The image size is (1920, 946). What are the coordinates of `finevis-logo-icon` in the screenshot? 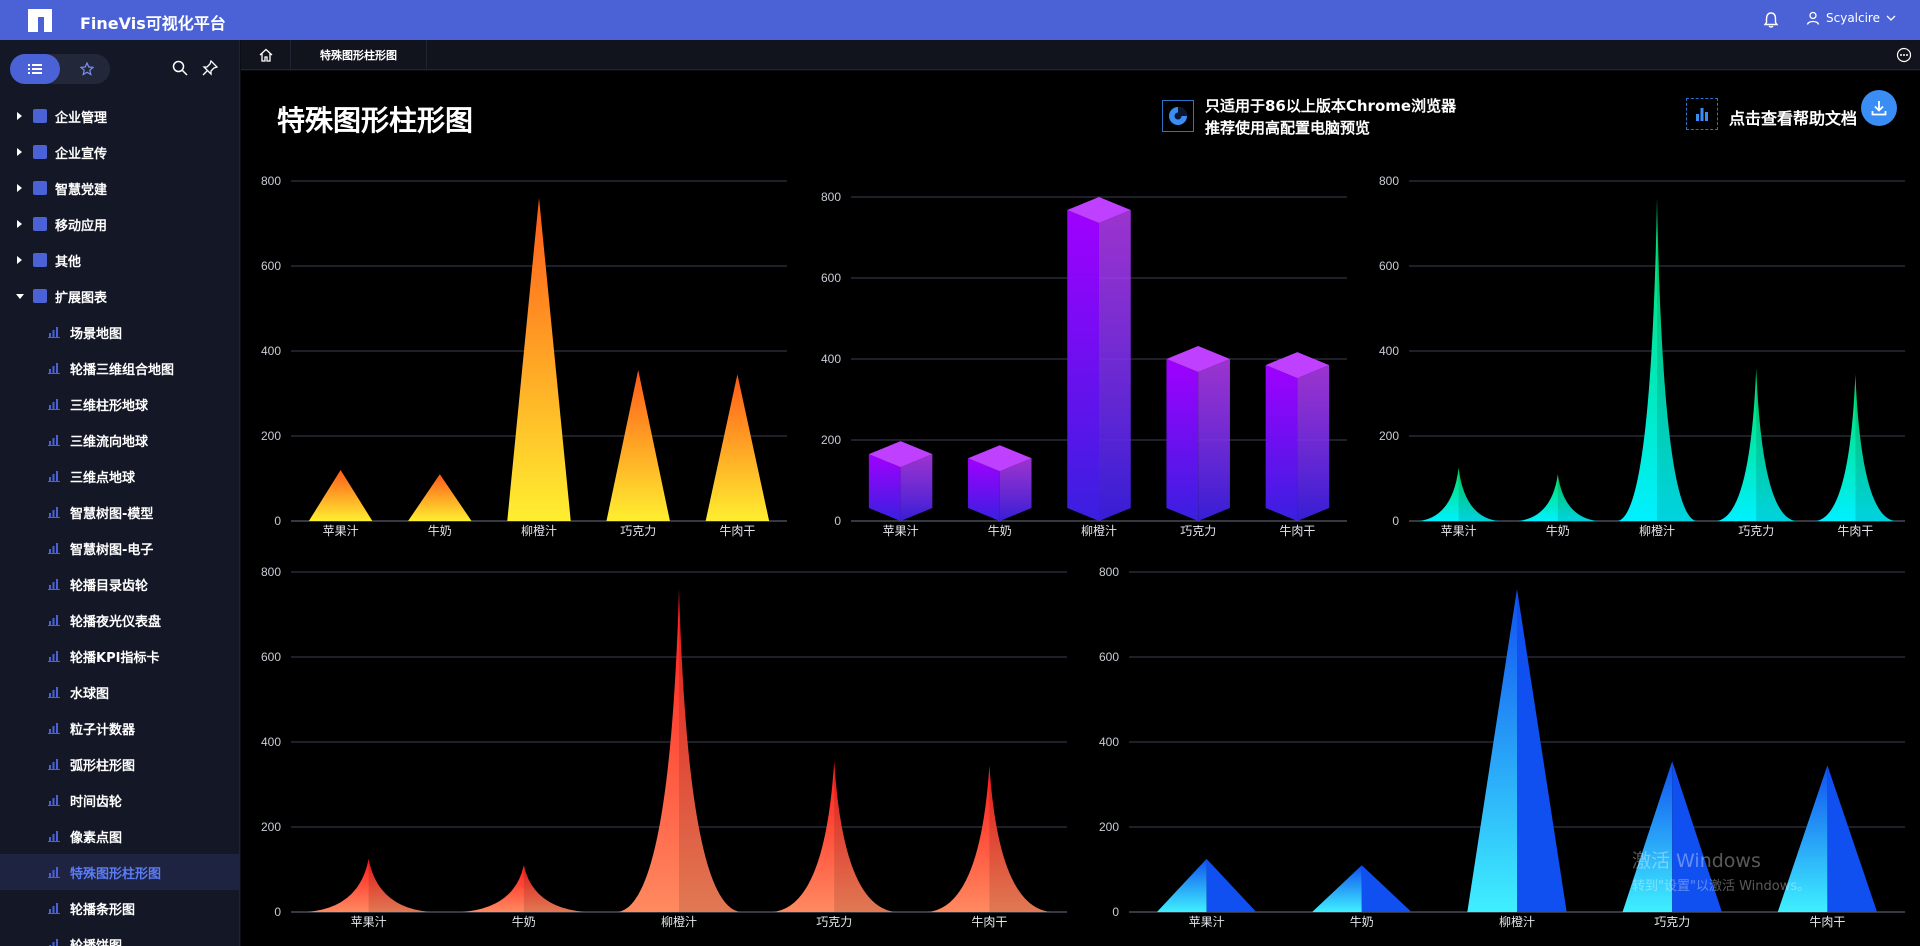 It's located at (40, 20).